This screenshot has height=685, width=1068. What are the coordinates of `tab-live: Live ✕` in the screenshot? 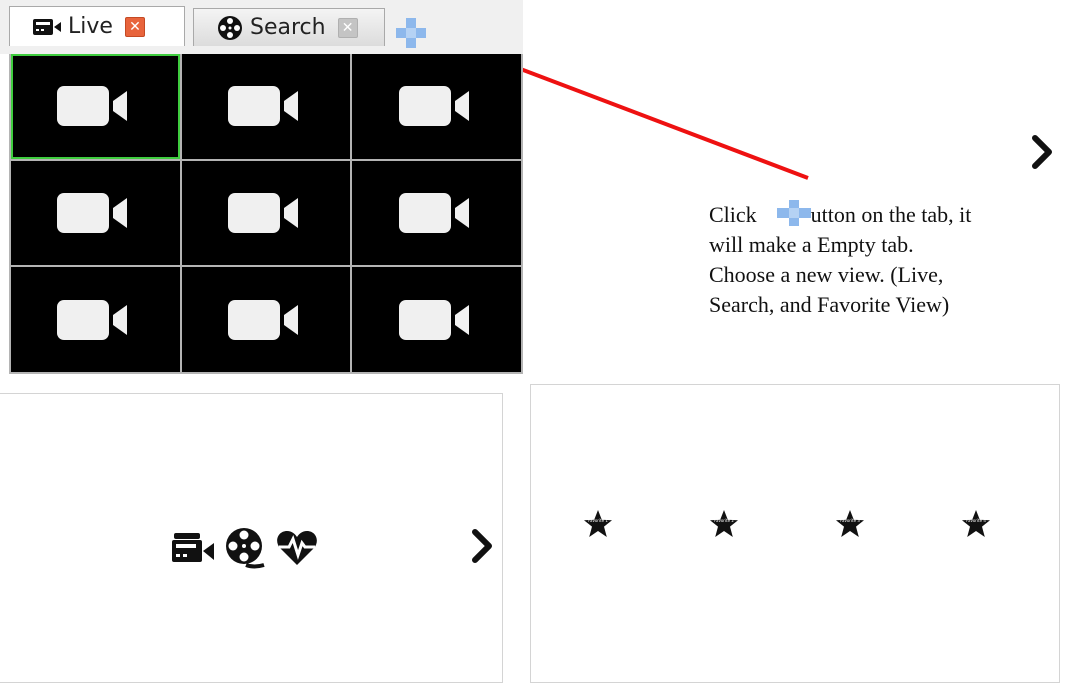 It's located at (97, 26).